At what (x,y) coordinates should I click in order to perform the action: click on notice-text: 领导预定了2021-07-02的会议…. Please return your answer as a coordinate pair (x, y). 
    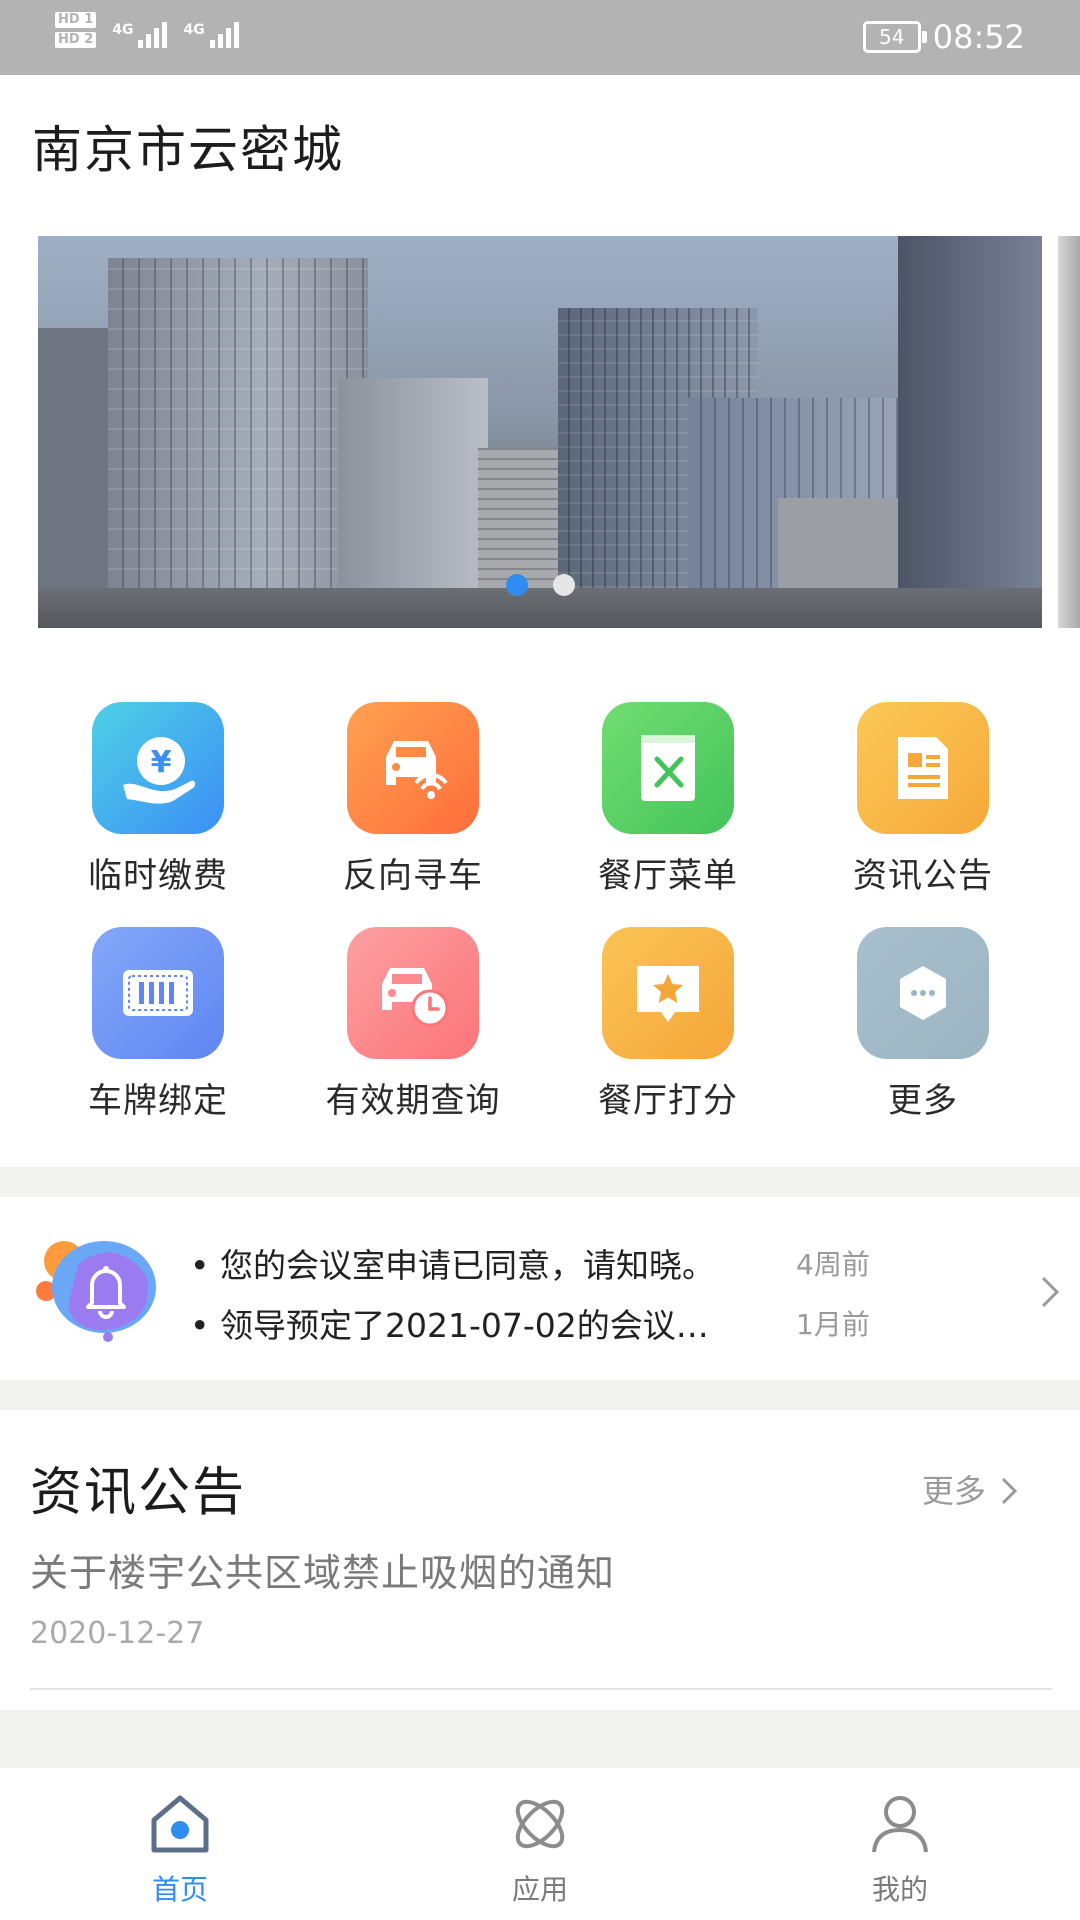
    Looking at the image, I should click on (464, 1325).